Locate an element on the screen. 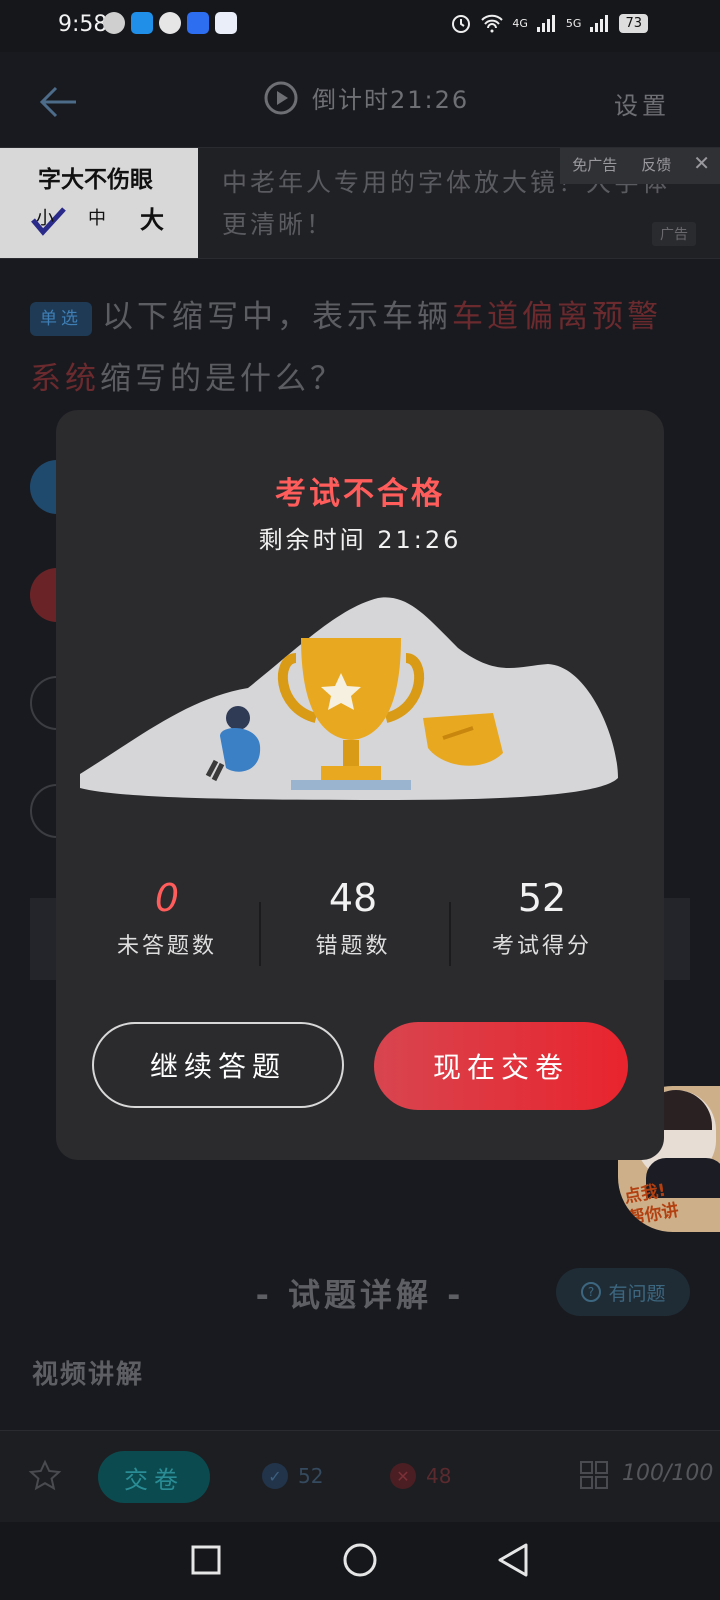 This screenshot has height=1600, width=720. report-issue-button: ? 有问题 is located at coordinates (623, 1292).